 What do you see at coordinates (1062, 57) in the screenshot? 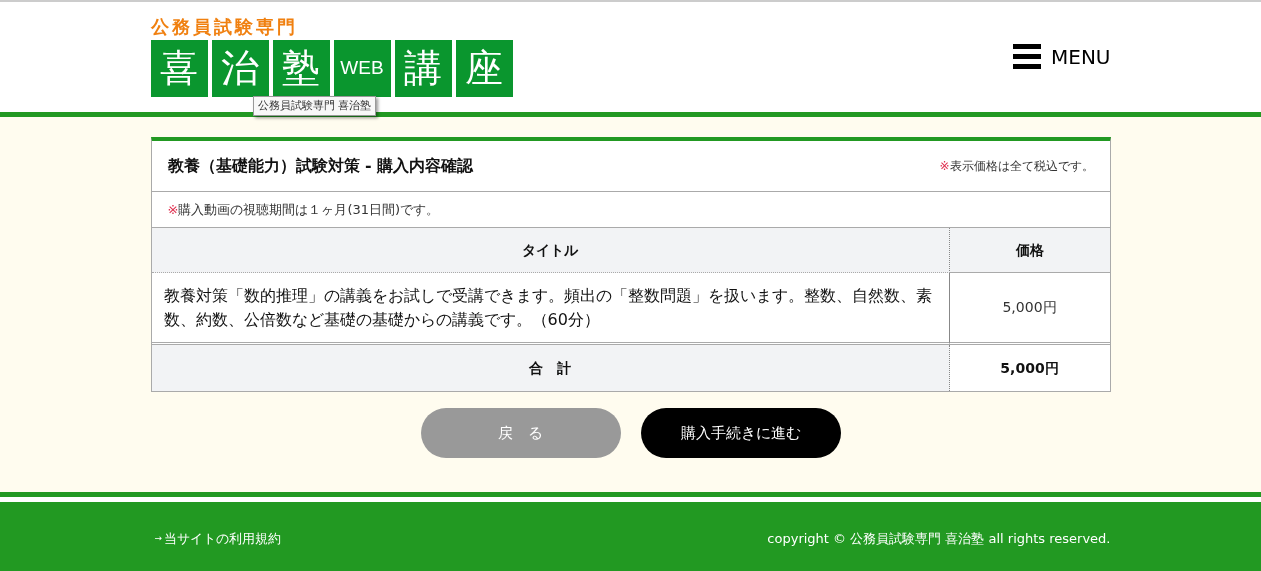
I see `menu-button: MENU` at bounding box center [1062, 57].